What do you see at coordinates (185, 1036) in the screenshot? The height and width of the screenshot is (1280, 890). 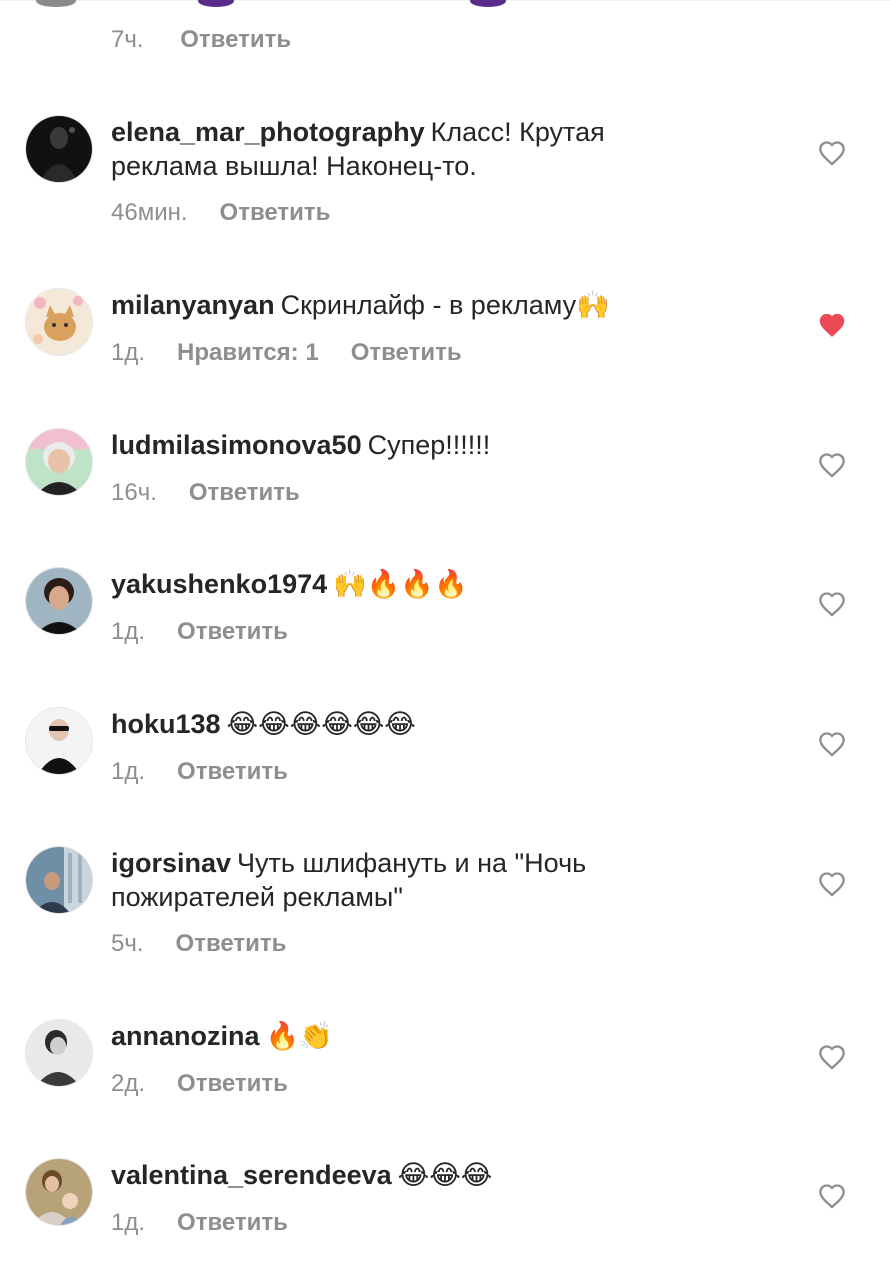 I see `comment-username: annanozina` at bounding box center [185, 1036].